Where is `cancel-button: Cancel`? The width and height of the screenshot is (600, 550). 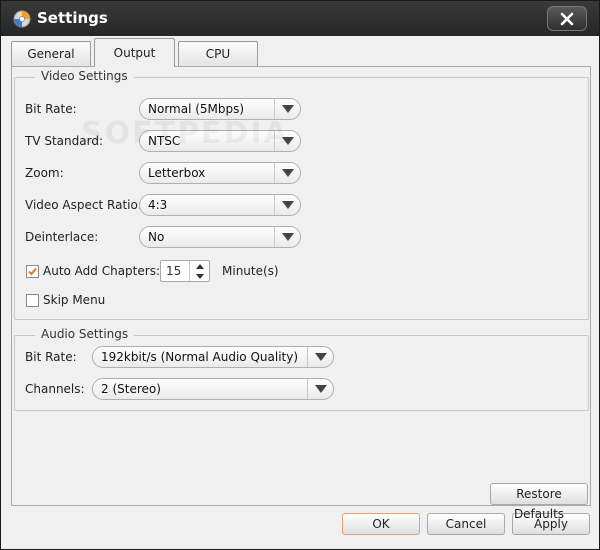
cancel-button: Cancel is located at coordinates (466, 524).